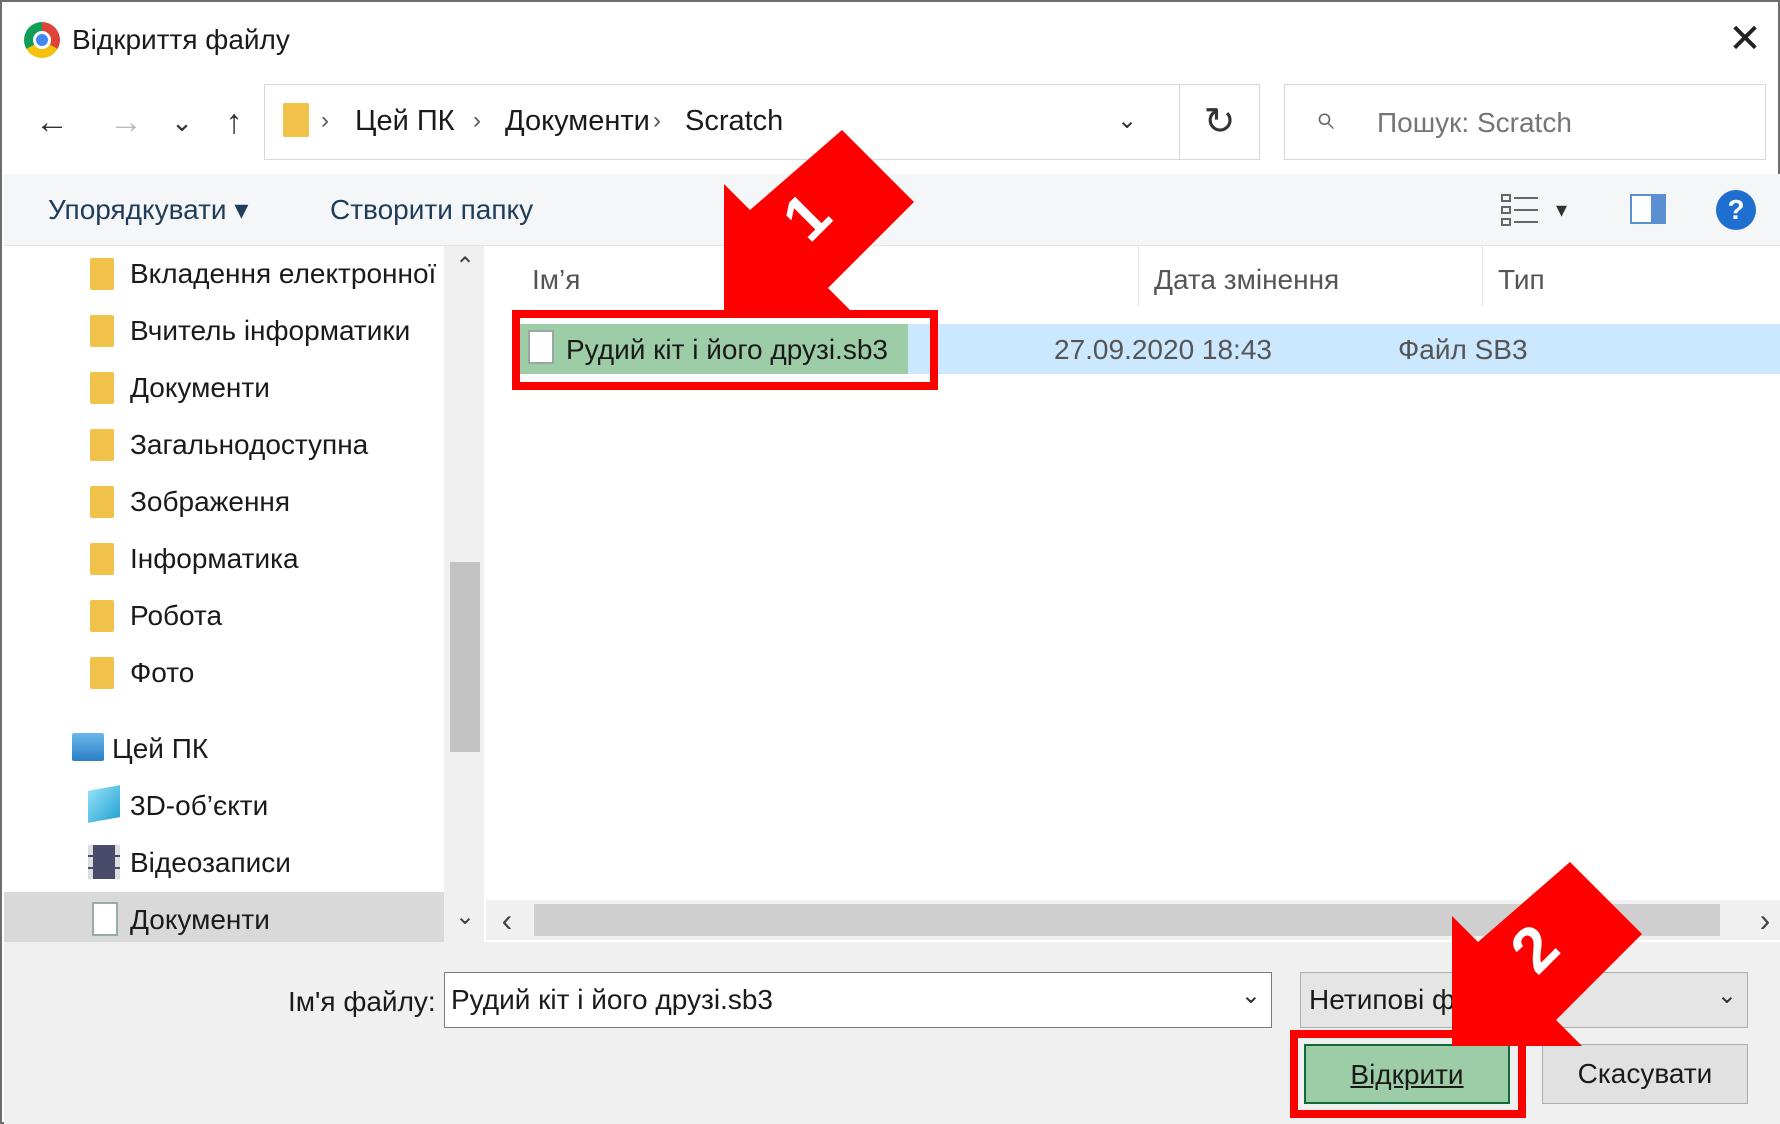 The height and width of the screenshot is (1124, 1780). I want to click on sidebar-item-documents-folder: Документи, so click(224, 388).